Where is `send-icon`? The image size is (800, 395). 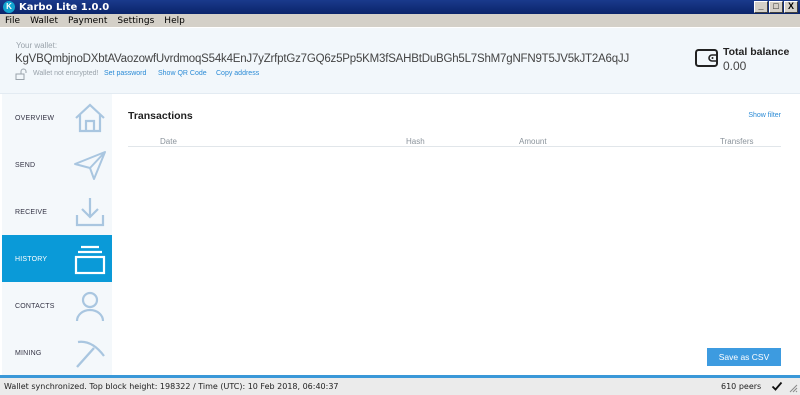 send-icon is located at coordinates (90, 165).